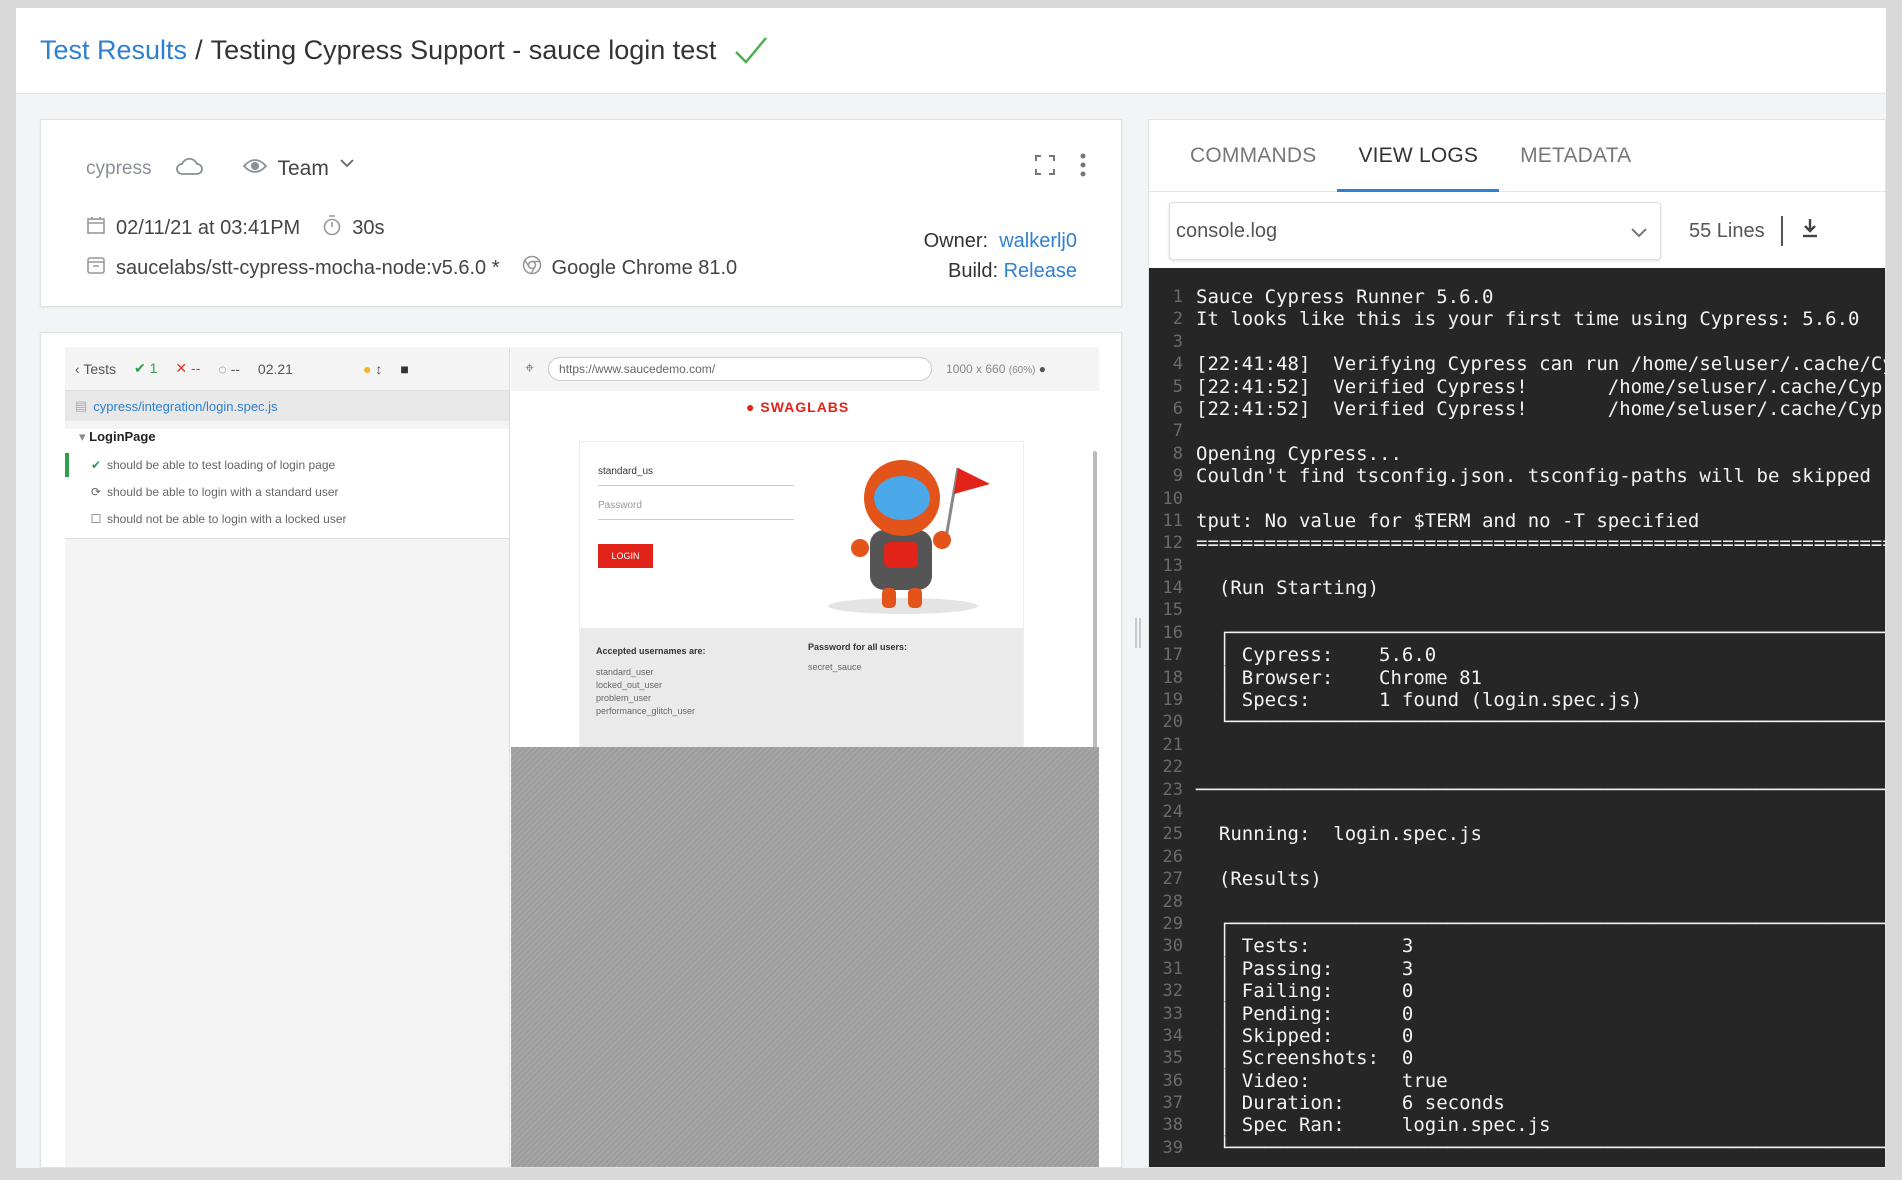  Describe the element at coordinates (1172, 811) in the screenshot. I see `log-line-number: 24` at that location.